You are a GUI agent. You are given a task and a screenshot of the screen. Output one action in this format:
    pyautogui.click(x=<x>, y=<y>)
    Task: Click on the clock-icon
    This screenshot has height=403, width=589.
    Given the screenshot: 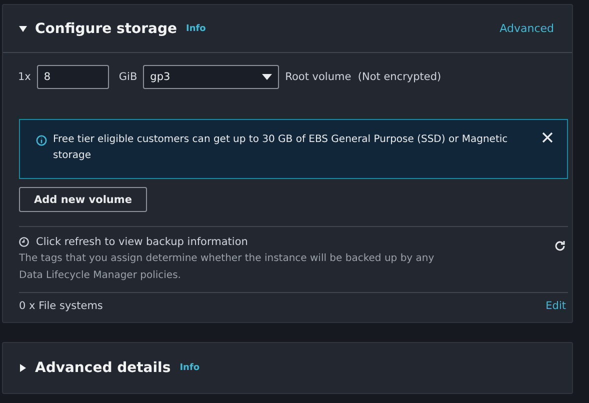 What is the action you would take?
    pyautogui.click(x=24, y=242)
    